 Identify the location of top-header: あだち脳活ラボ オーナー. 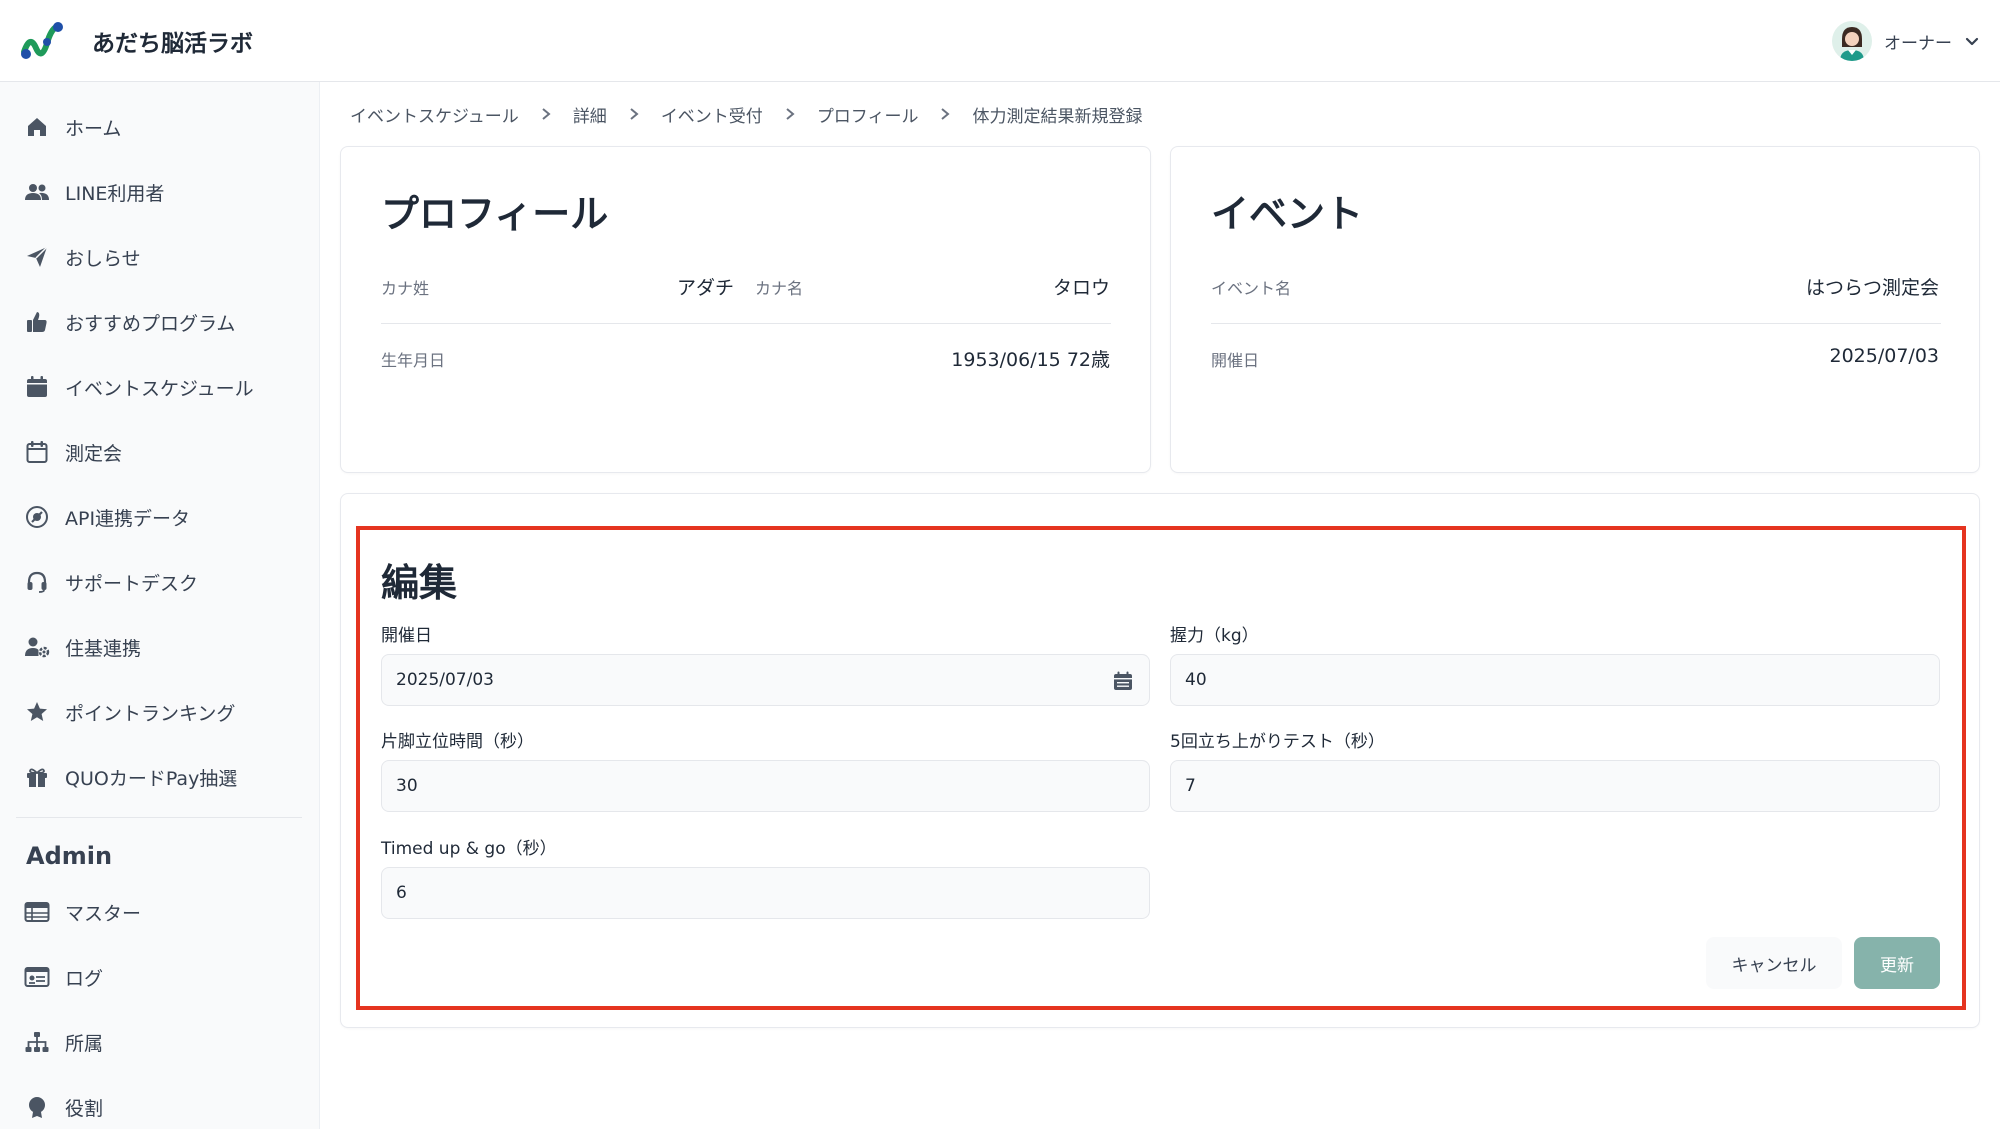
(1000, 41).